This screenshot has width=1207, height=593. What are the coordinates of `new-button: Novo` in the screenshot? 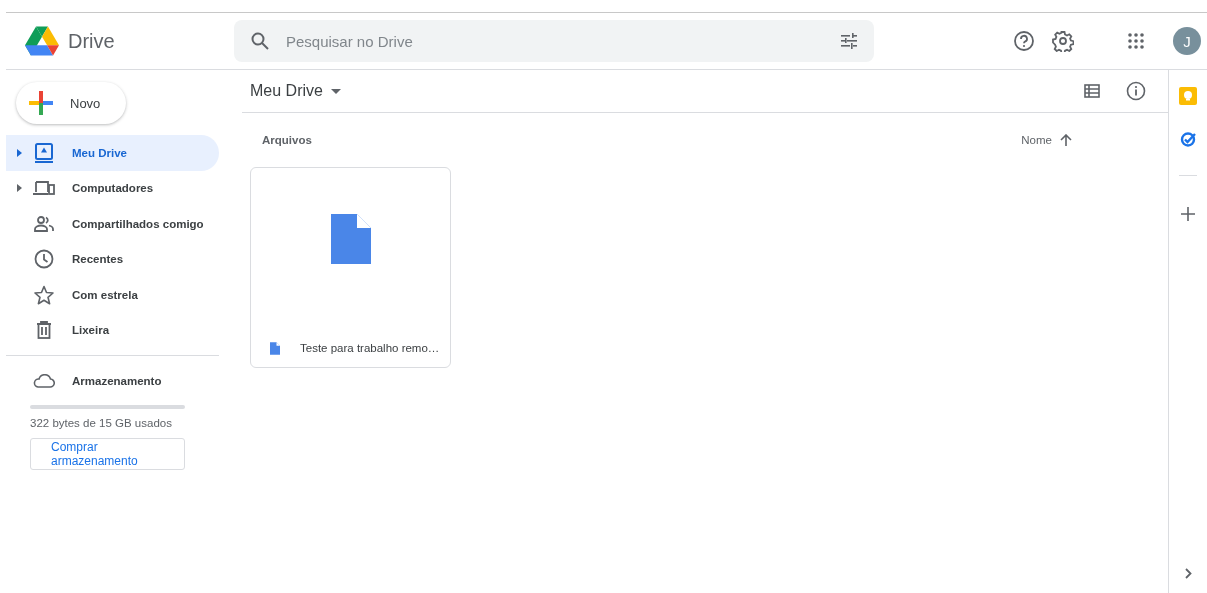 It's located at (71, 103).